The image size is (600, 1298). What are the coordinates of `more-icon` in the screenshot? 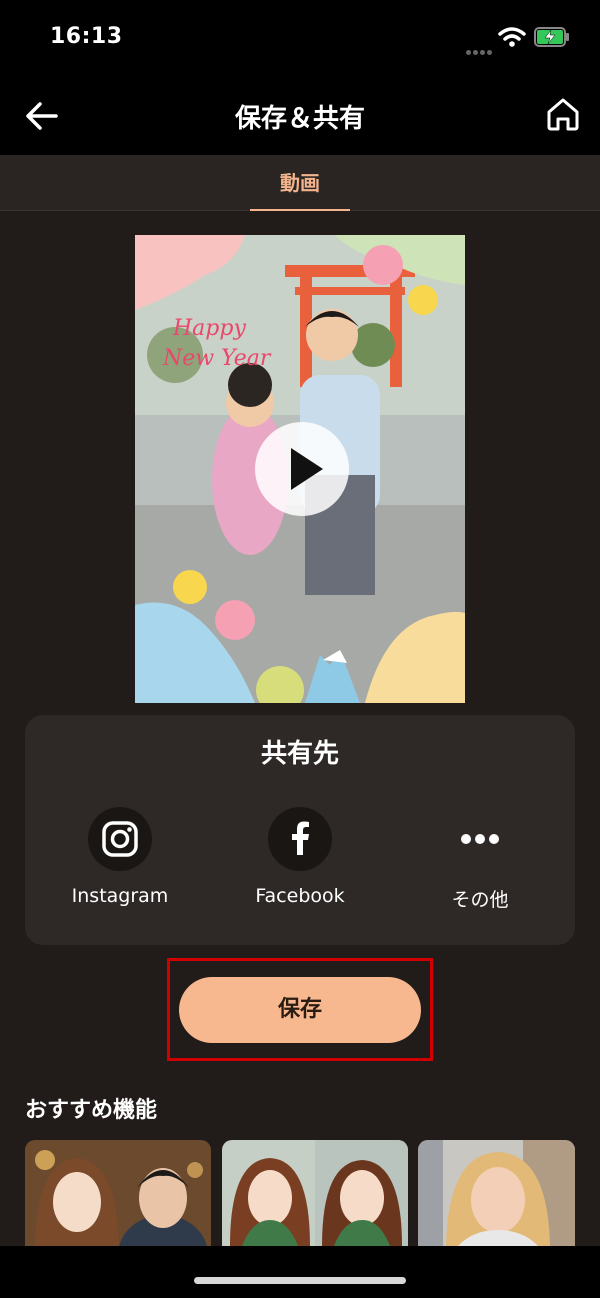 It's located at (480, 839).